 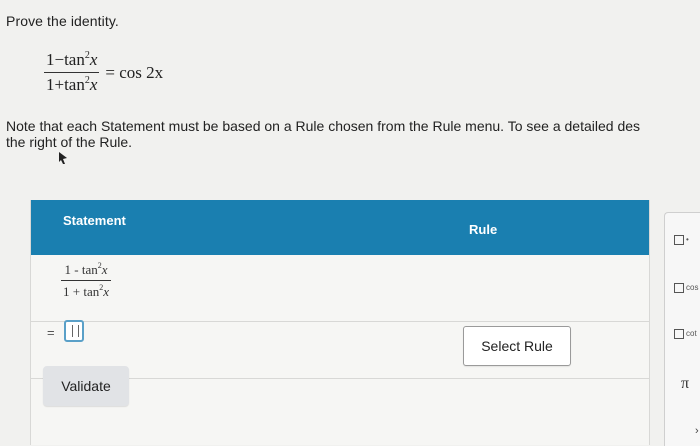 I want to click on side-item-label: cot, so click(x=691, y=334).